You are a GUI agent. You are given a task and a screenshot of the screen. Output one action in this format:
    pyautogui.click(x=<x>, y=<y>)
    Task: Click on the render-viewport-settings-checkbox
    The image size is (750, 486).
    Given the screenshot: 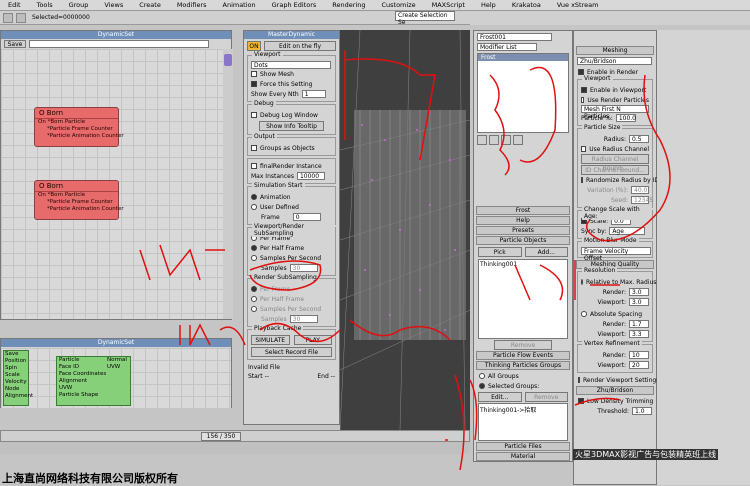 What is the action you would take?
    pyautogui.click(x=579, y=380)
    